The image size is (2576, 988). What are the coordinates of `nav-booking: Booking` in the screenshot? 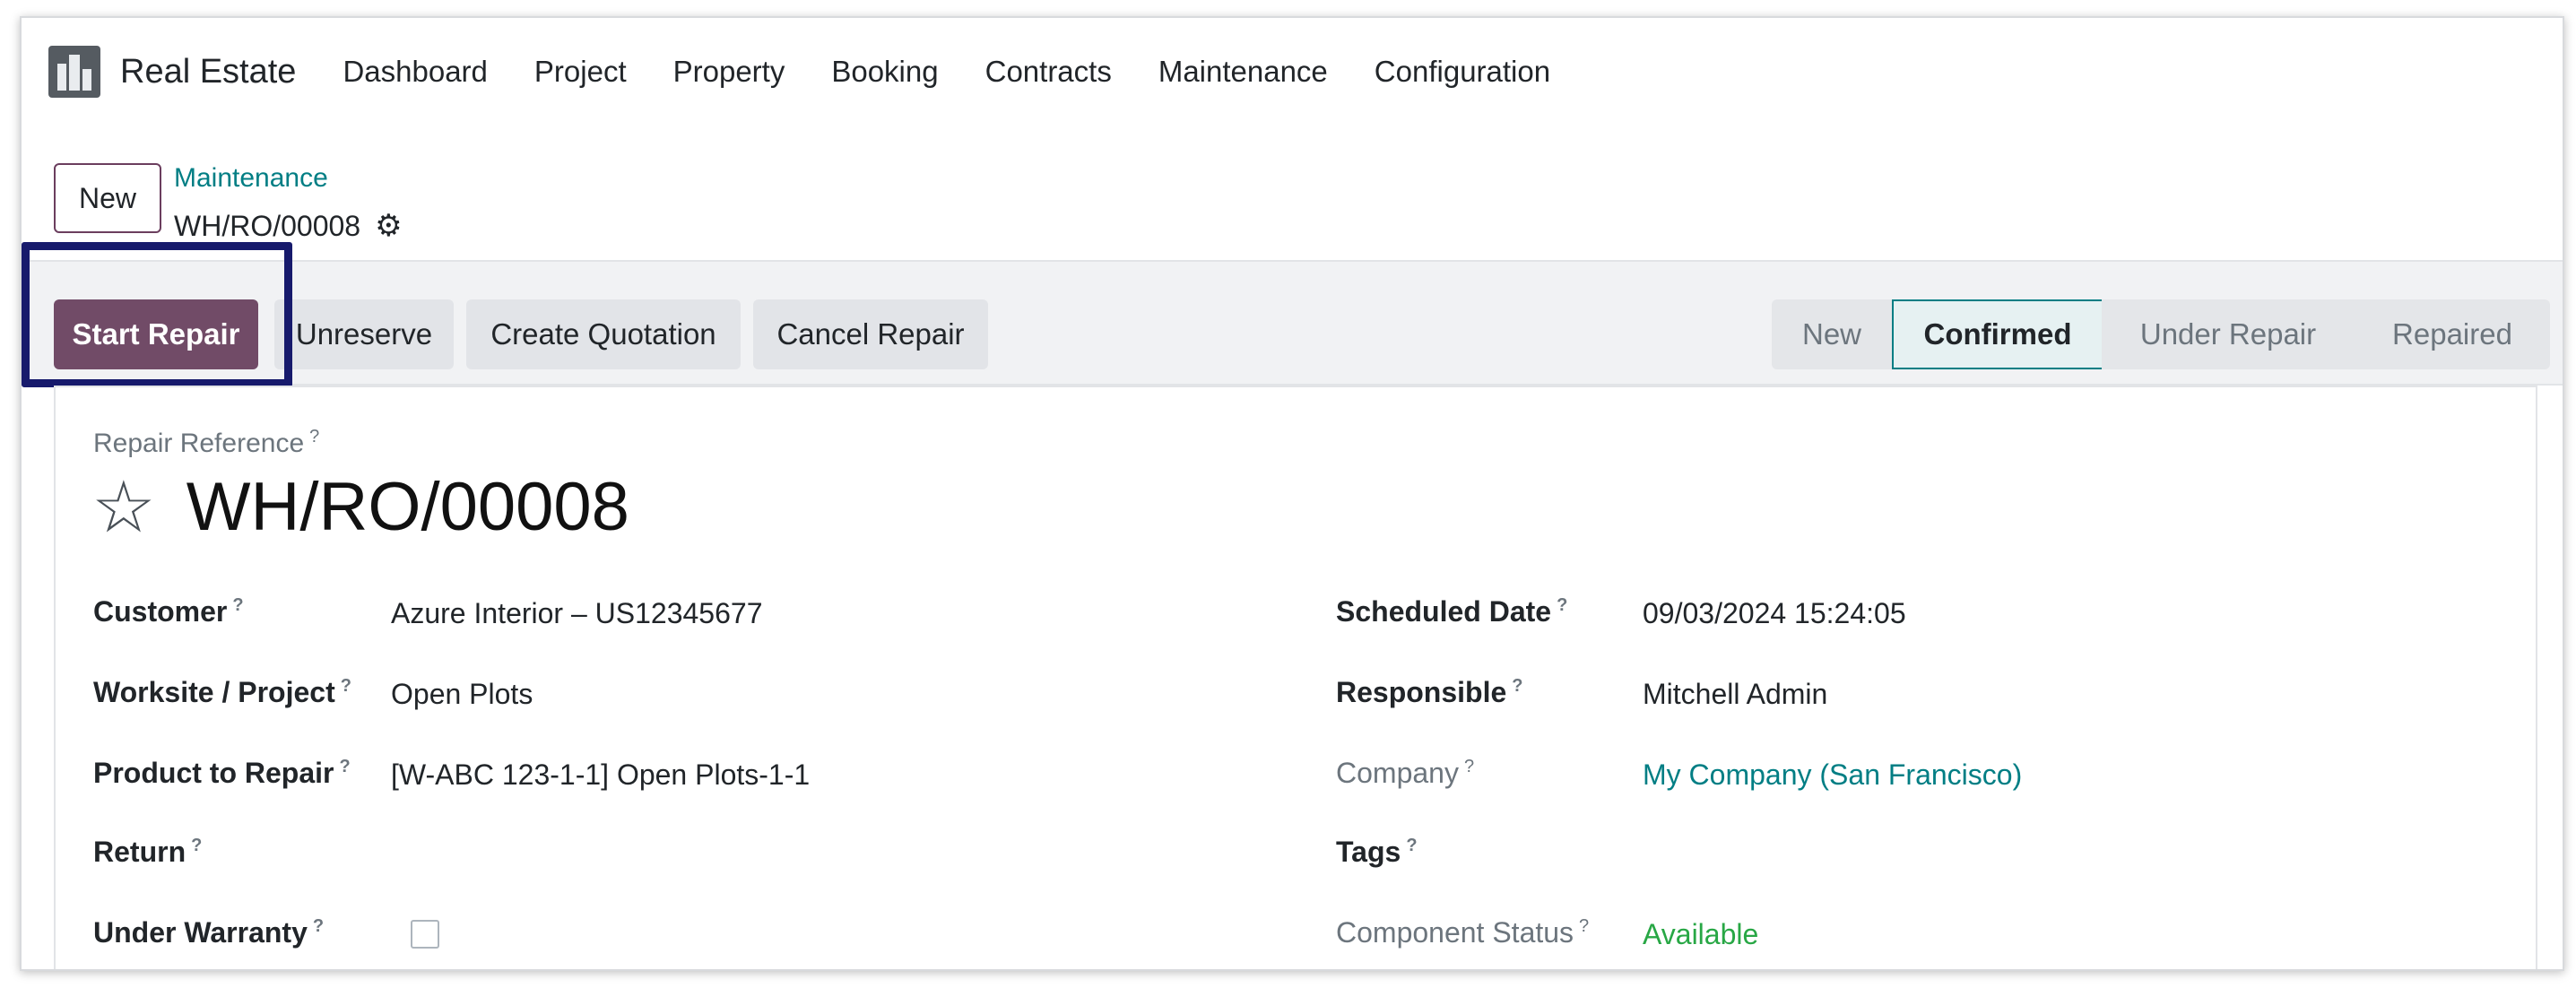 It's located at (884, 72).